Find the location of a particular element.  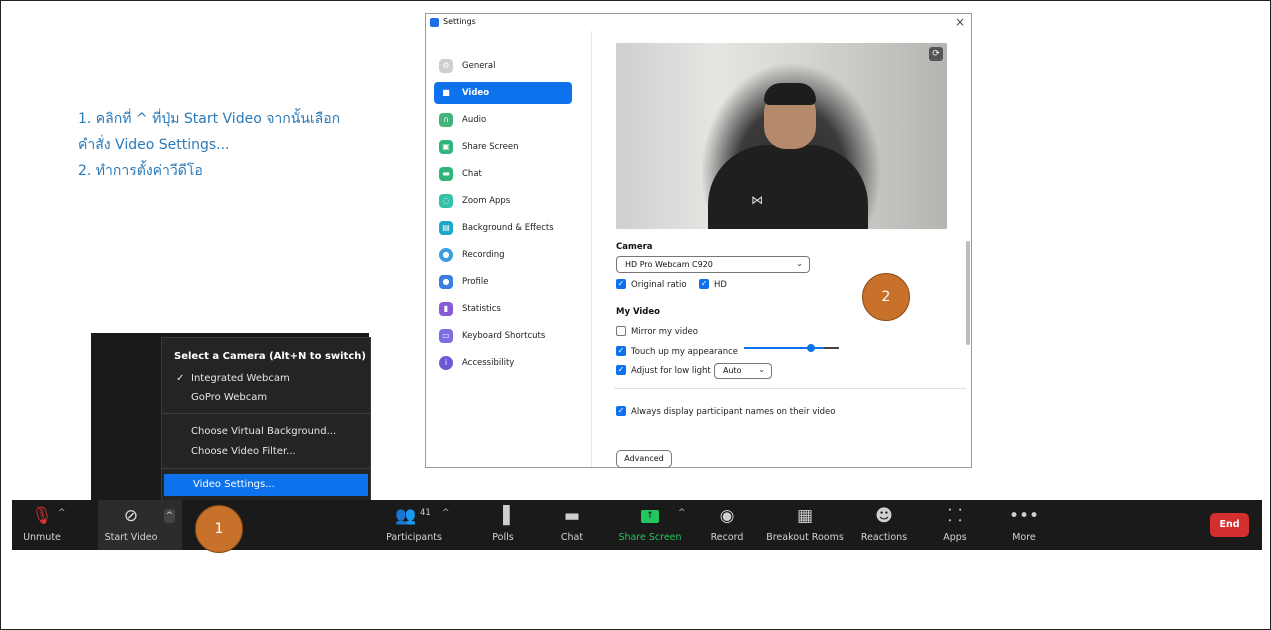

sidebar-item-audio: ∩ Audio is located at coordinates (503, 120).